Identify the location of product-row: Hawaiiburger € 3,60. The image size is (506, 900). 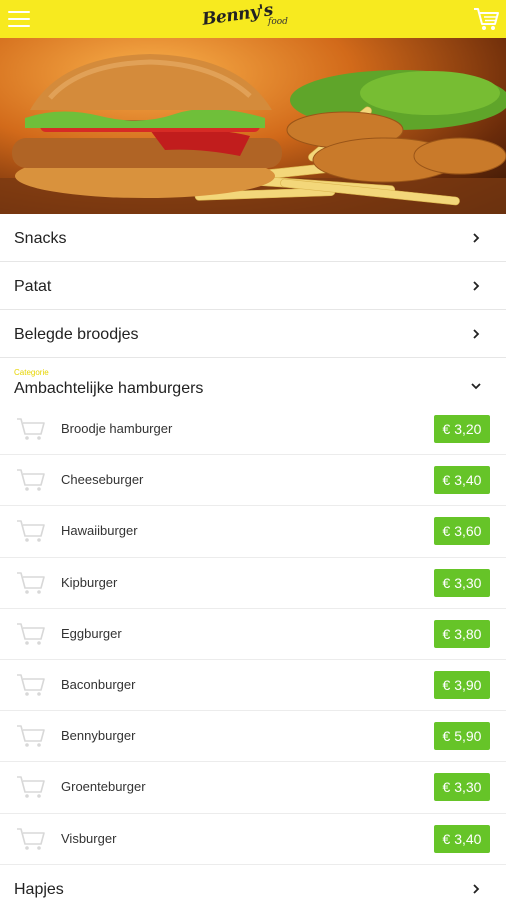
(253, 532).